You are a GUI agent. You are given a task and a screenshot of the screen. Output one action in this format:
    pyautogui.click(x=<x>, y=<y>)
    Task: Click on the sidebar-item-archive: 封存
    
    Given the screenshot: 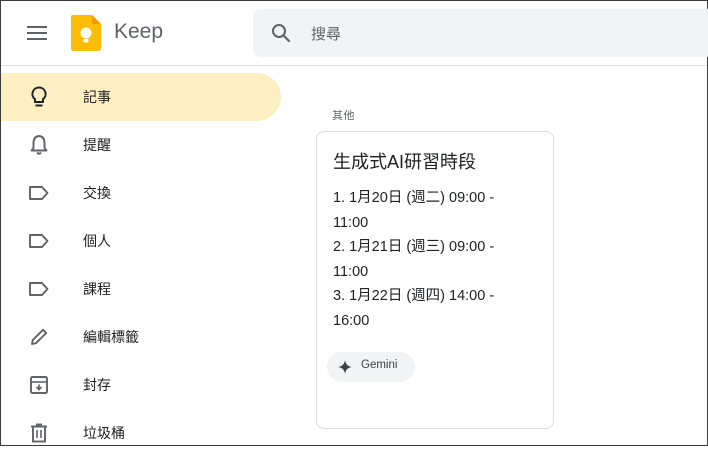 What is the action you would take?
    pyautogui.click(x=141, y=385)
    